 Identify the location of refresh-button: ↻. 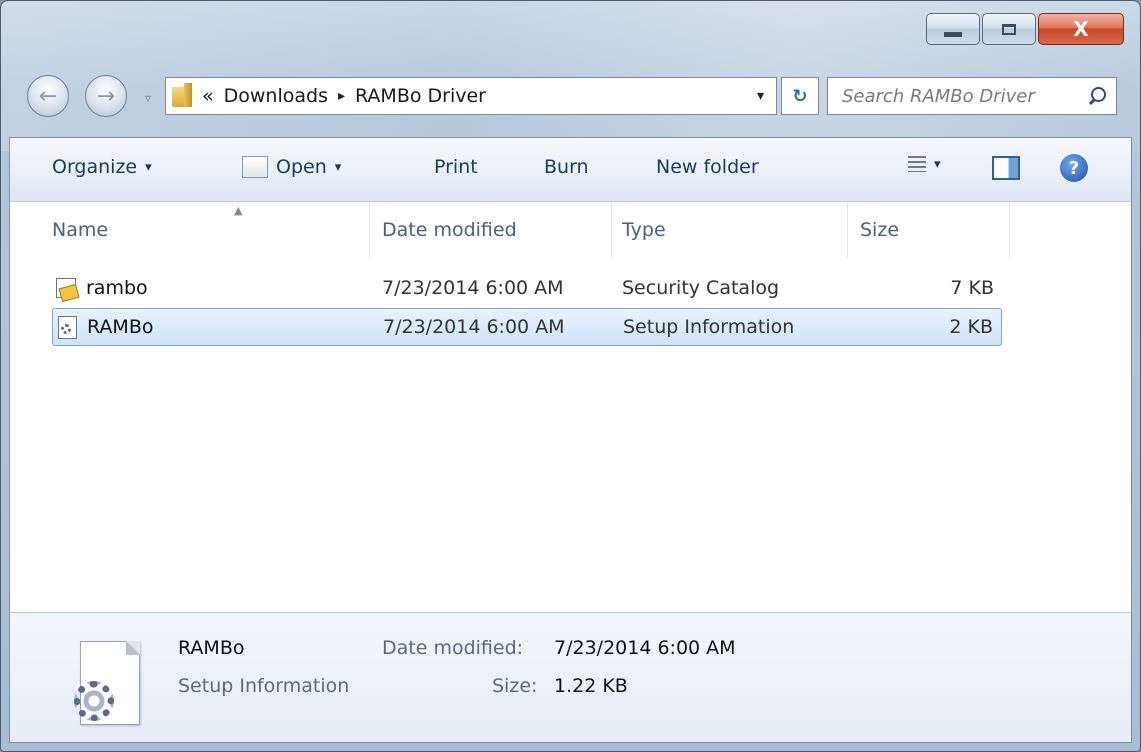
(800, 96).